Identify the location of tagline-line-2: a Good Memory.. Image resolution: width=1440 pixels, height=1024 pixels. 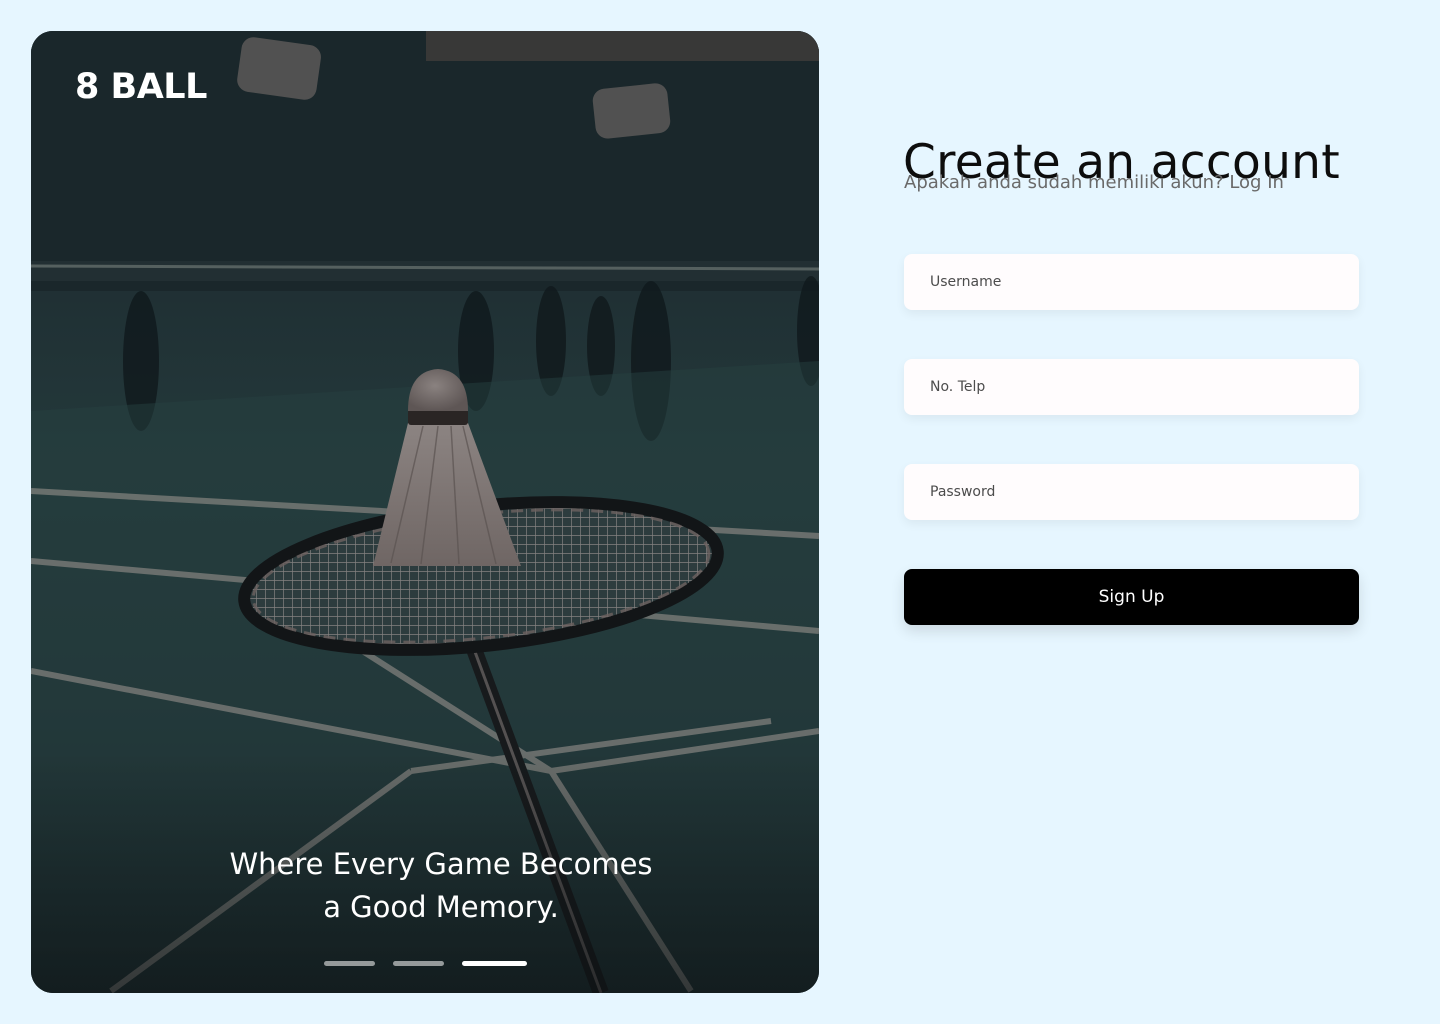
(441, 907).